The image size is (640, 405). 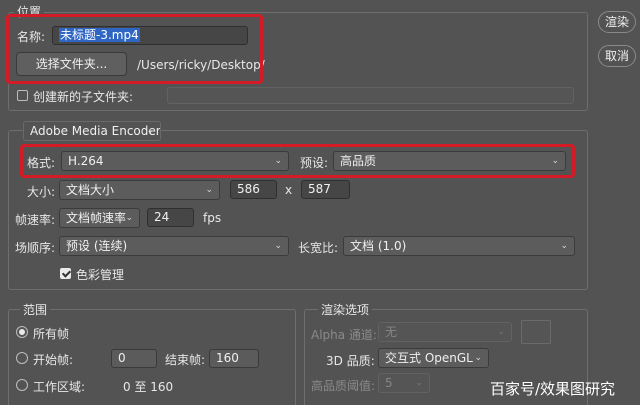 What do you see at coordinates (22, 332) in the screenshot?
I see `all-frames-radio` at bounding box center [22, 332].